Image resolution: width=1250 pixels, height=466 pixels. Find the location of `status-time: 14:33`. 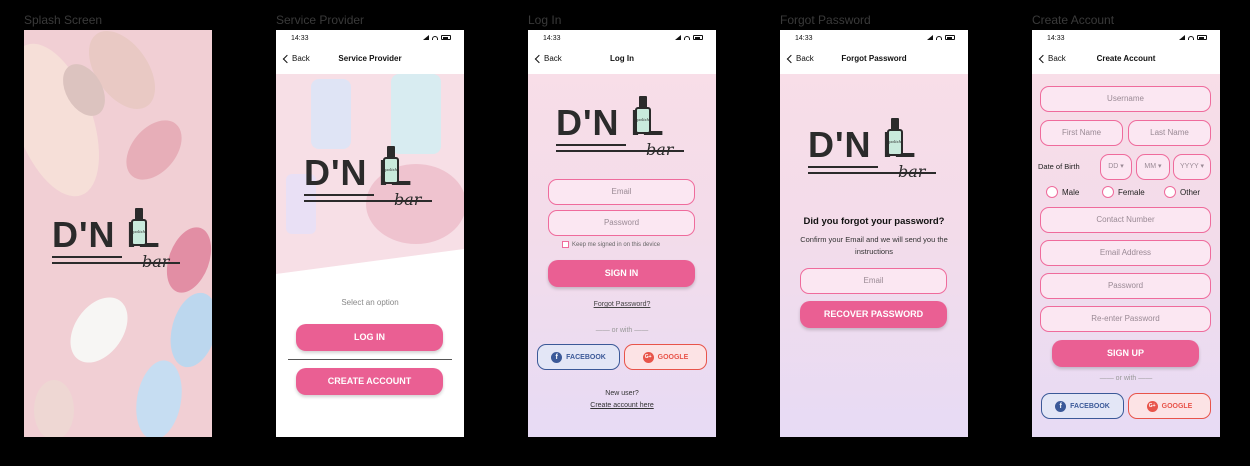

status-time: 14:33 is located at coordinates (300, 38).